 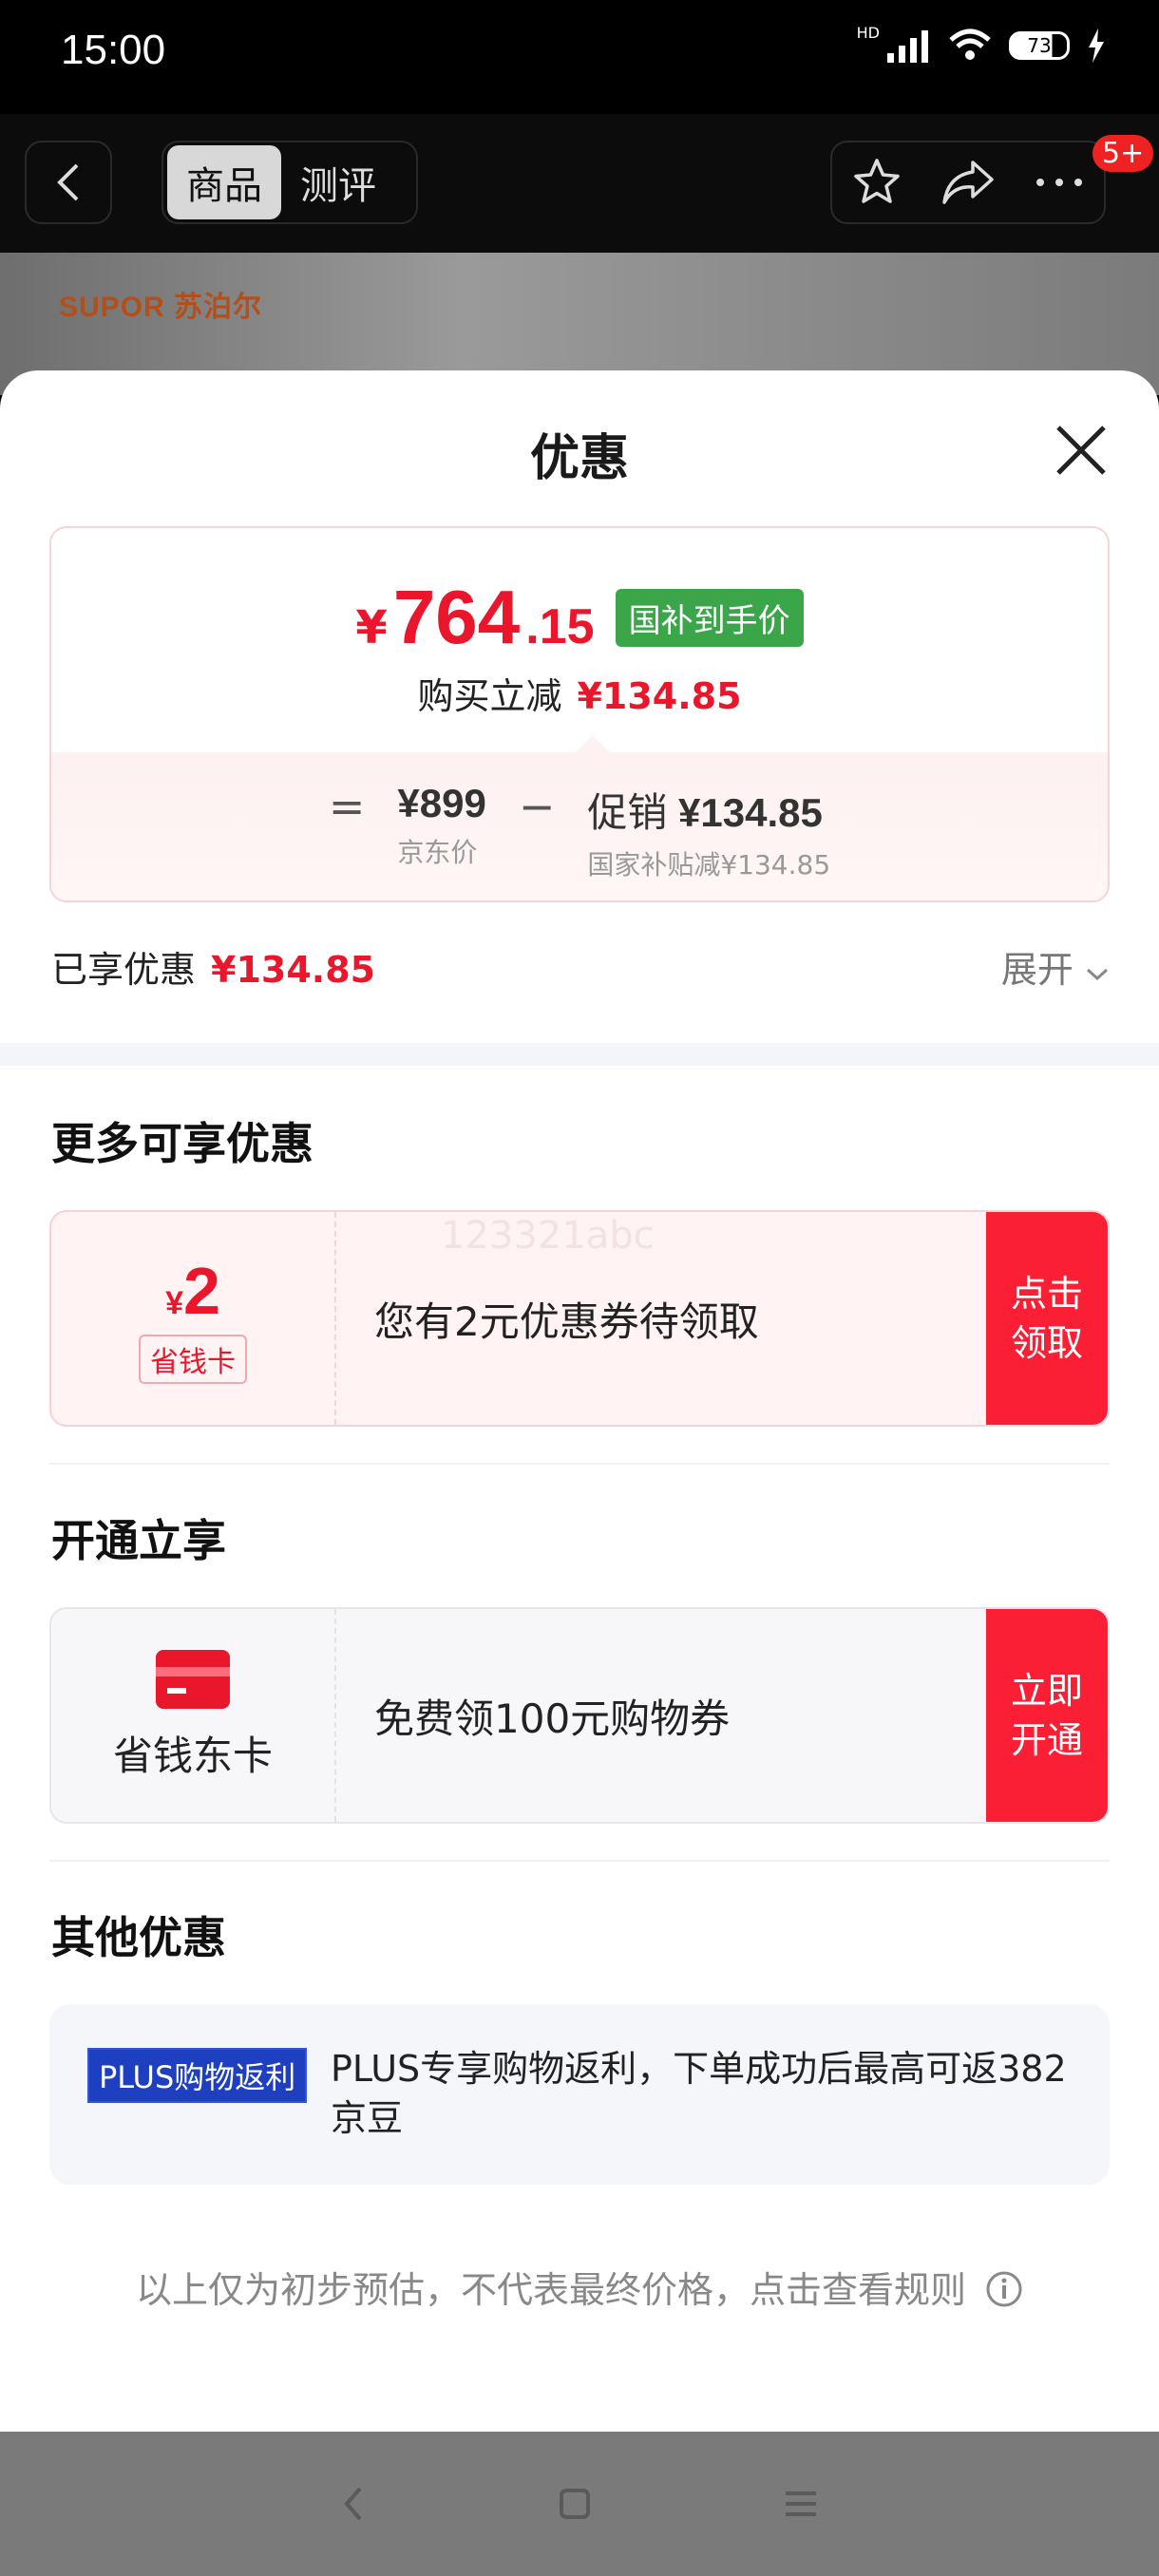 What do you see at coordinates (201, 1291) in the screenshot?
I see `coupon-number: 2` at bounding box center [201, 1291].